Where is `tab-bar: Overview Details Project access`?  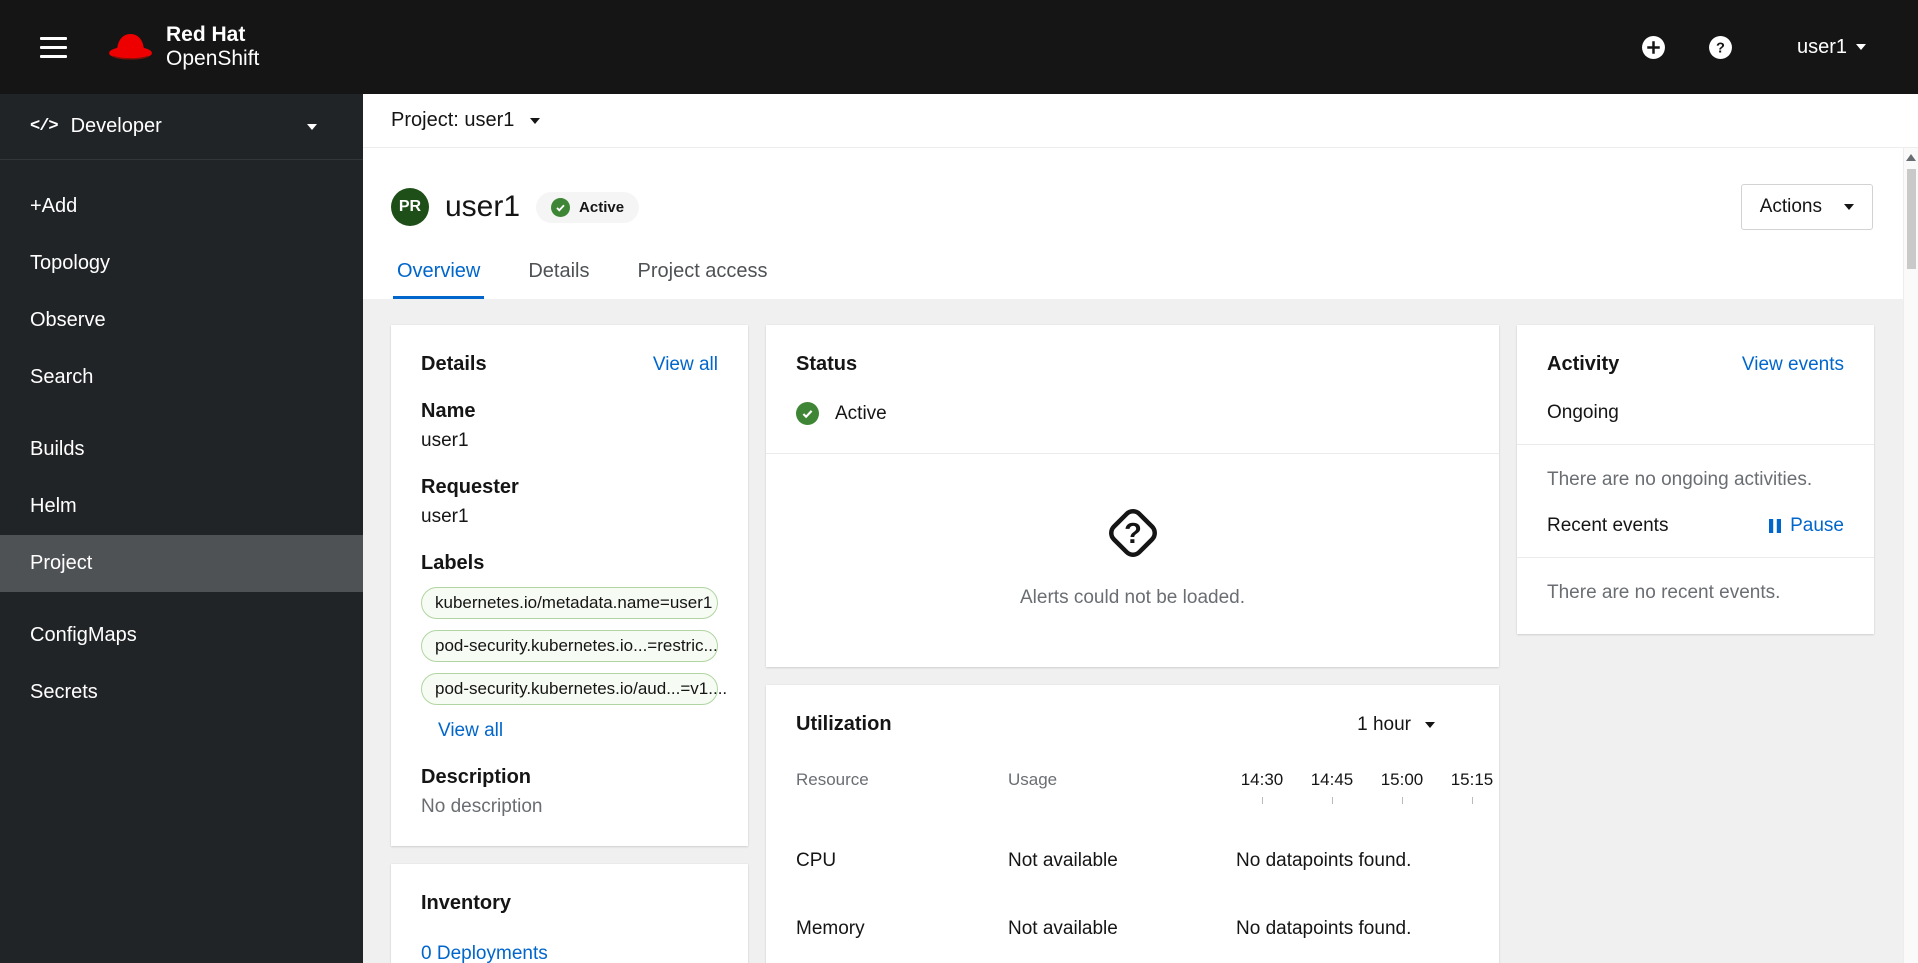
tab-bar: Overview Details Project access is located at coordinates (1133, 264).